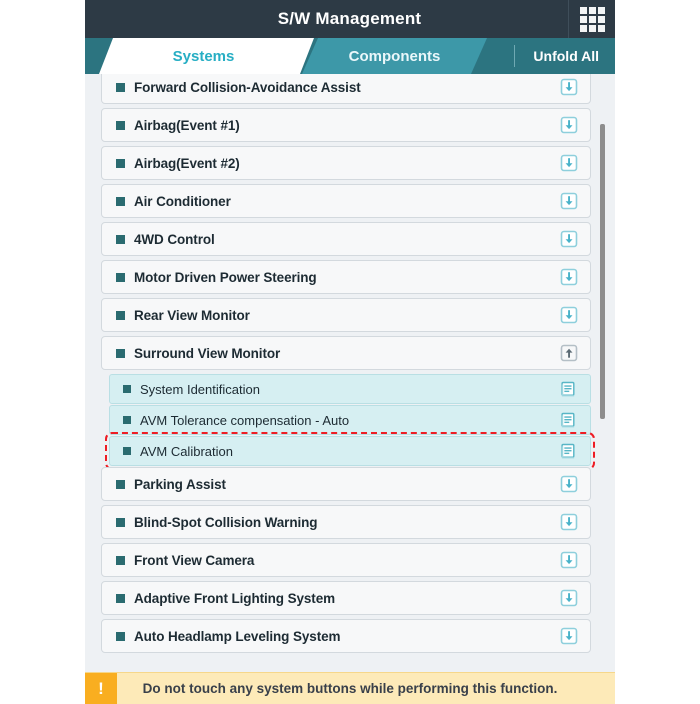 Image resolution: width=700 pixels, height=704 pixels. Describe the element at coordinates (245, 420) in the screenshot. I see `sub-list-item-label: AVM Tolerance compensation - Auto` at that location.